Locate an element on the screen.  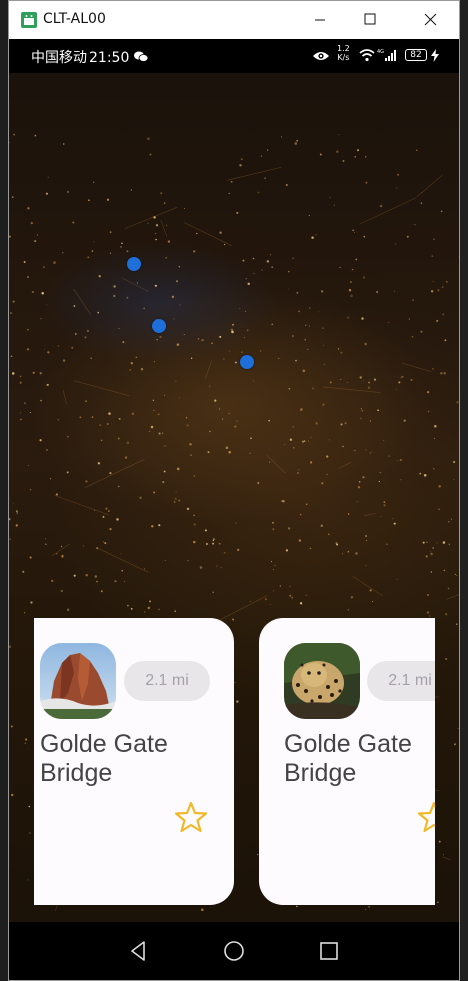
signal-4g-icon: 4G is located at coordinates (386, 55).